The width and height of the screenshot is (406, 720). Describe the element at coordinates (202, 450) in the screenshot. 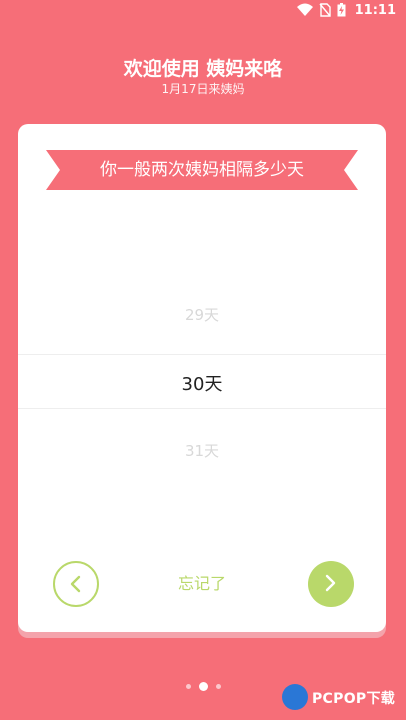

I see `picker-option-next: 31天` at that location.